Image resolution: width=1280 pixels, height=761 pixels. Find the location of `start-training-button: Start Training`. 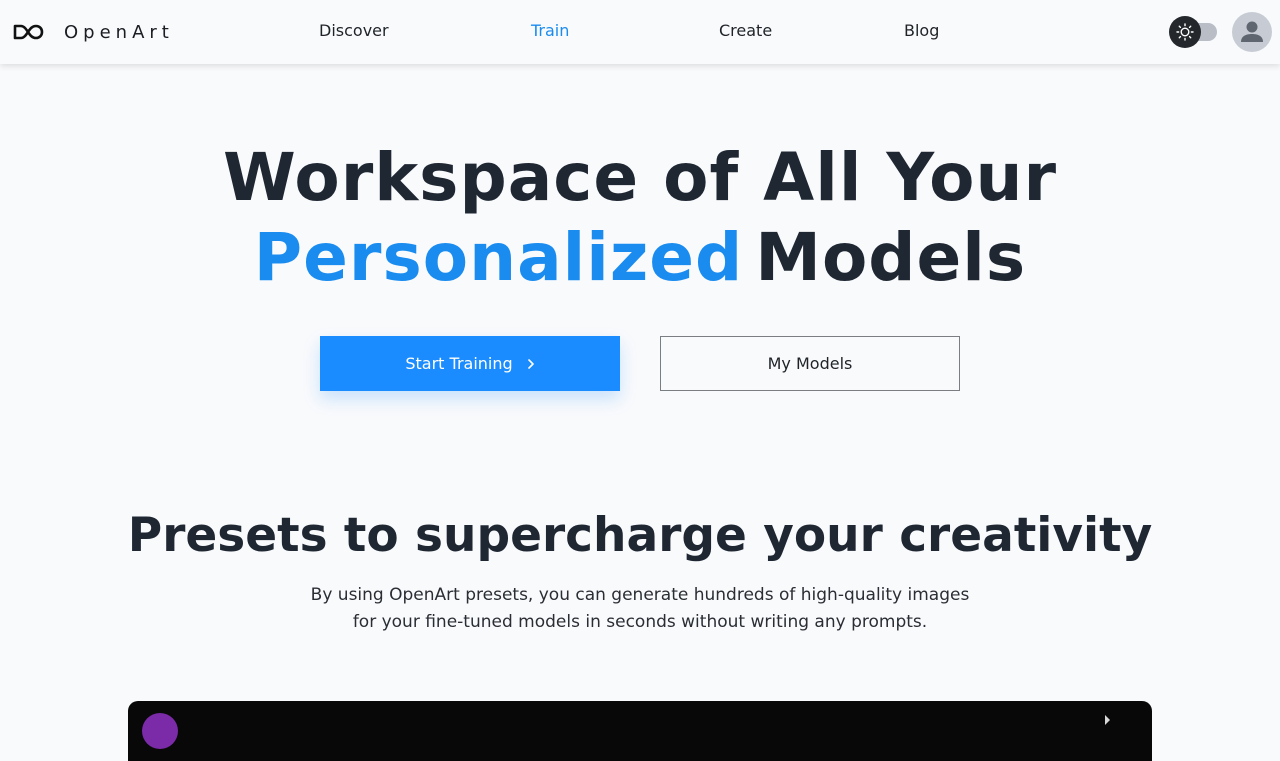

start-training-button: Start Training is located at coordinates (470, 363).